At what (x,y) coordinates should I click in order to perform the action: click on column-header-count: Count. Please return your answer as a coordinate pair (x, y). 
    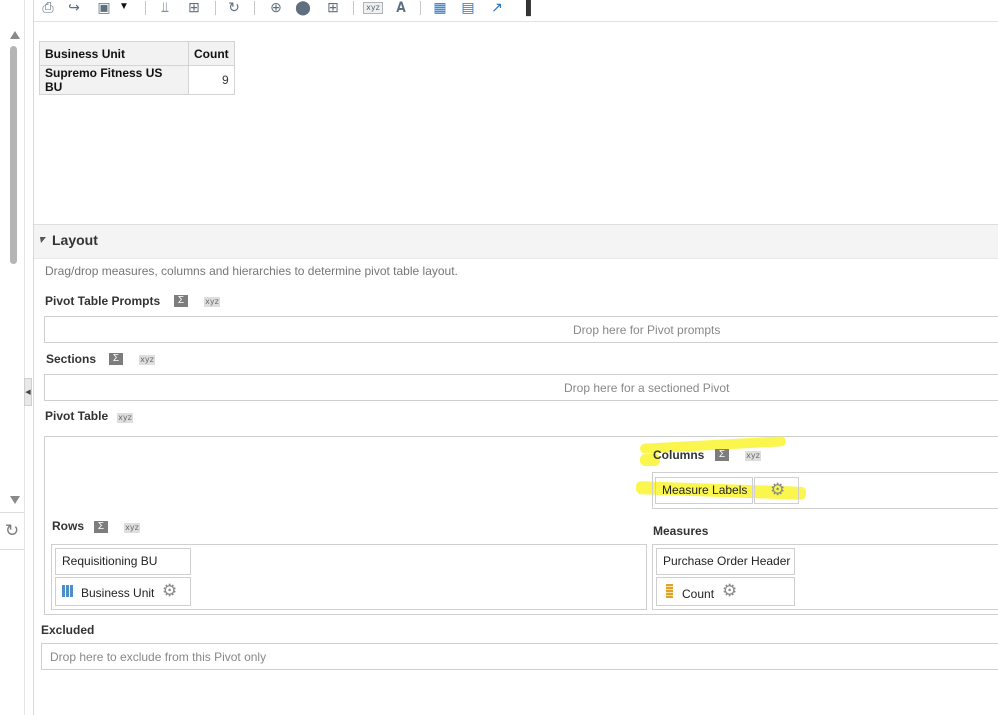
    Looking at the image, I should click on (211, 53).